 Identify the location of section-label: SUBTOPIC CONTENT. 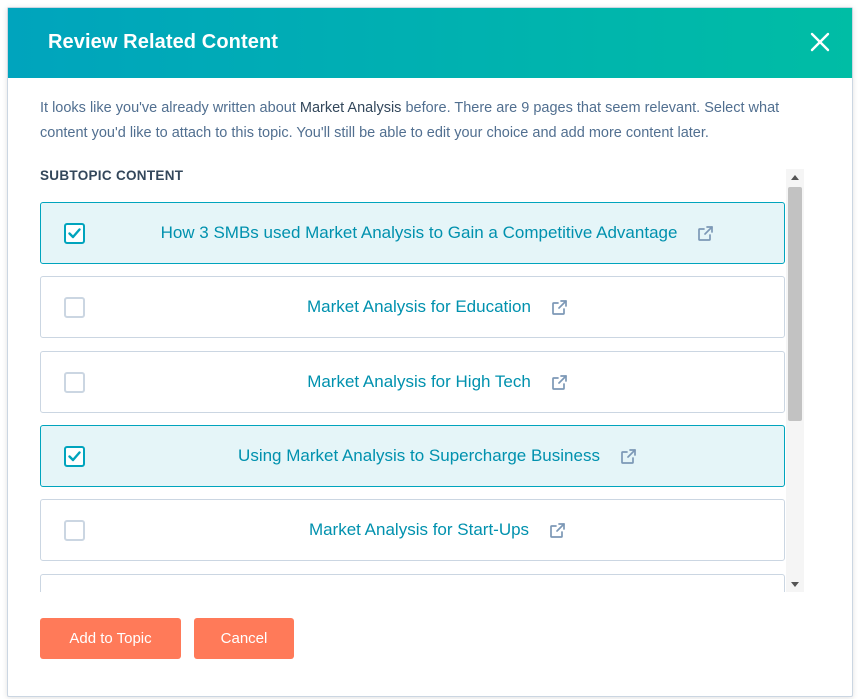
(112, 175).